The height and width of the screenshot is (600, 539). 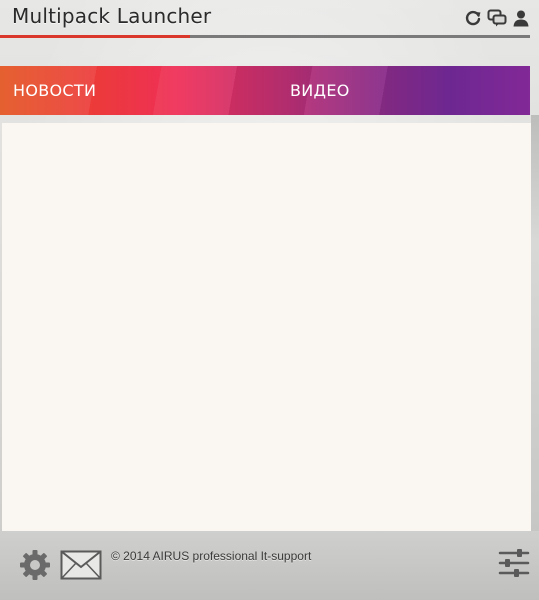 I want to click on refresh-icon, so click(x=473, y=18).